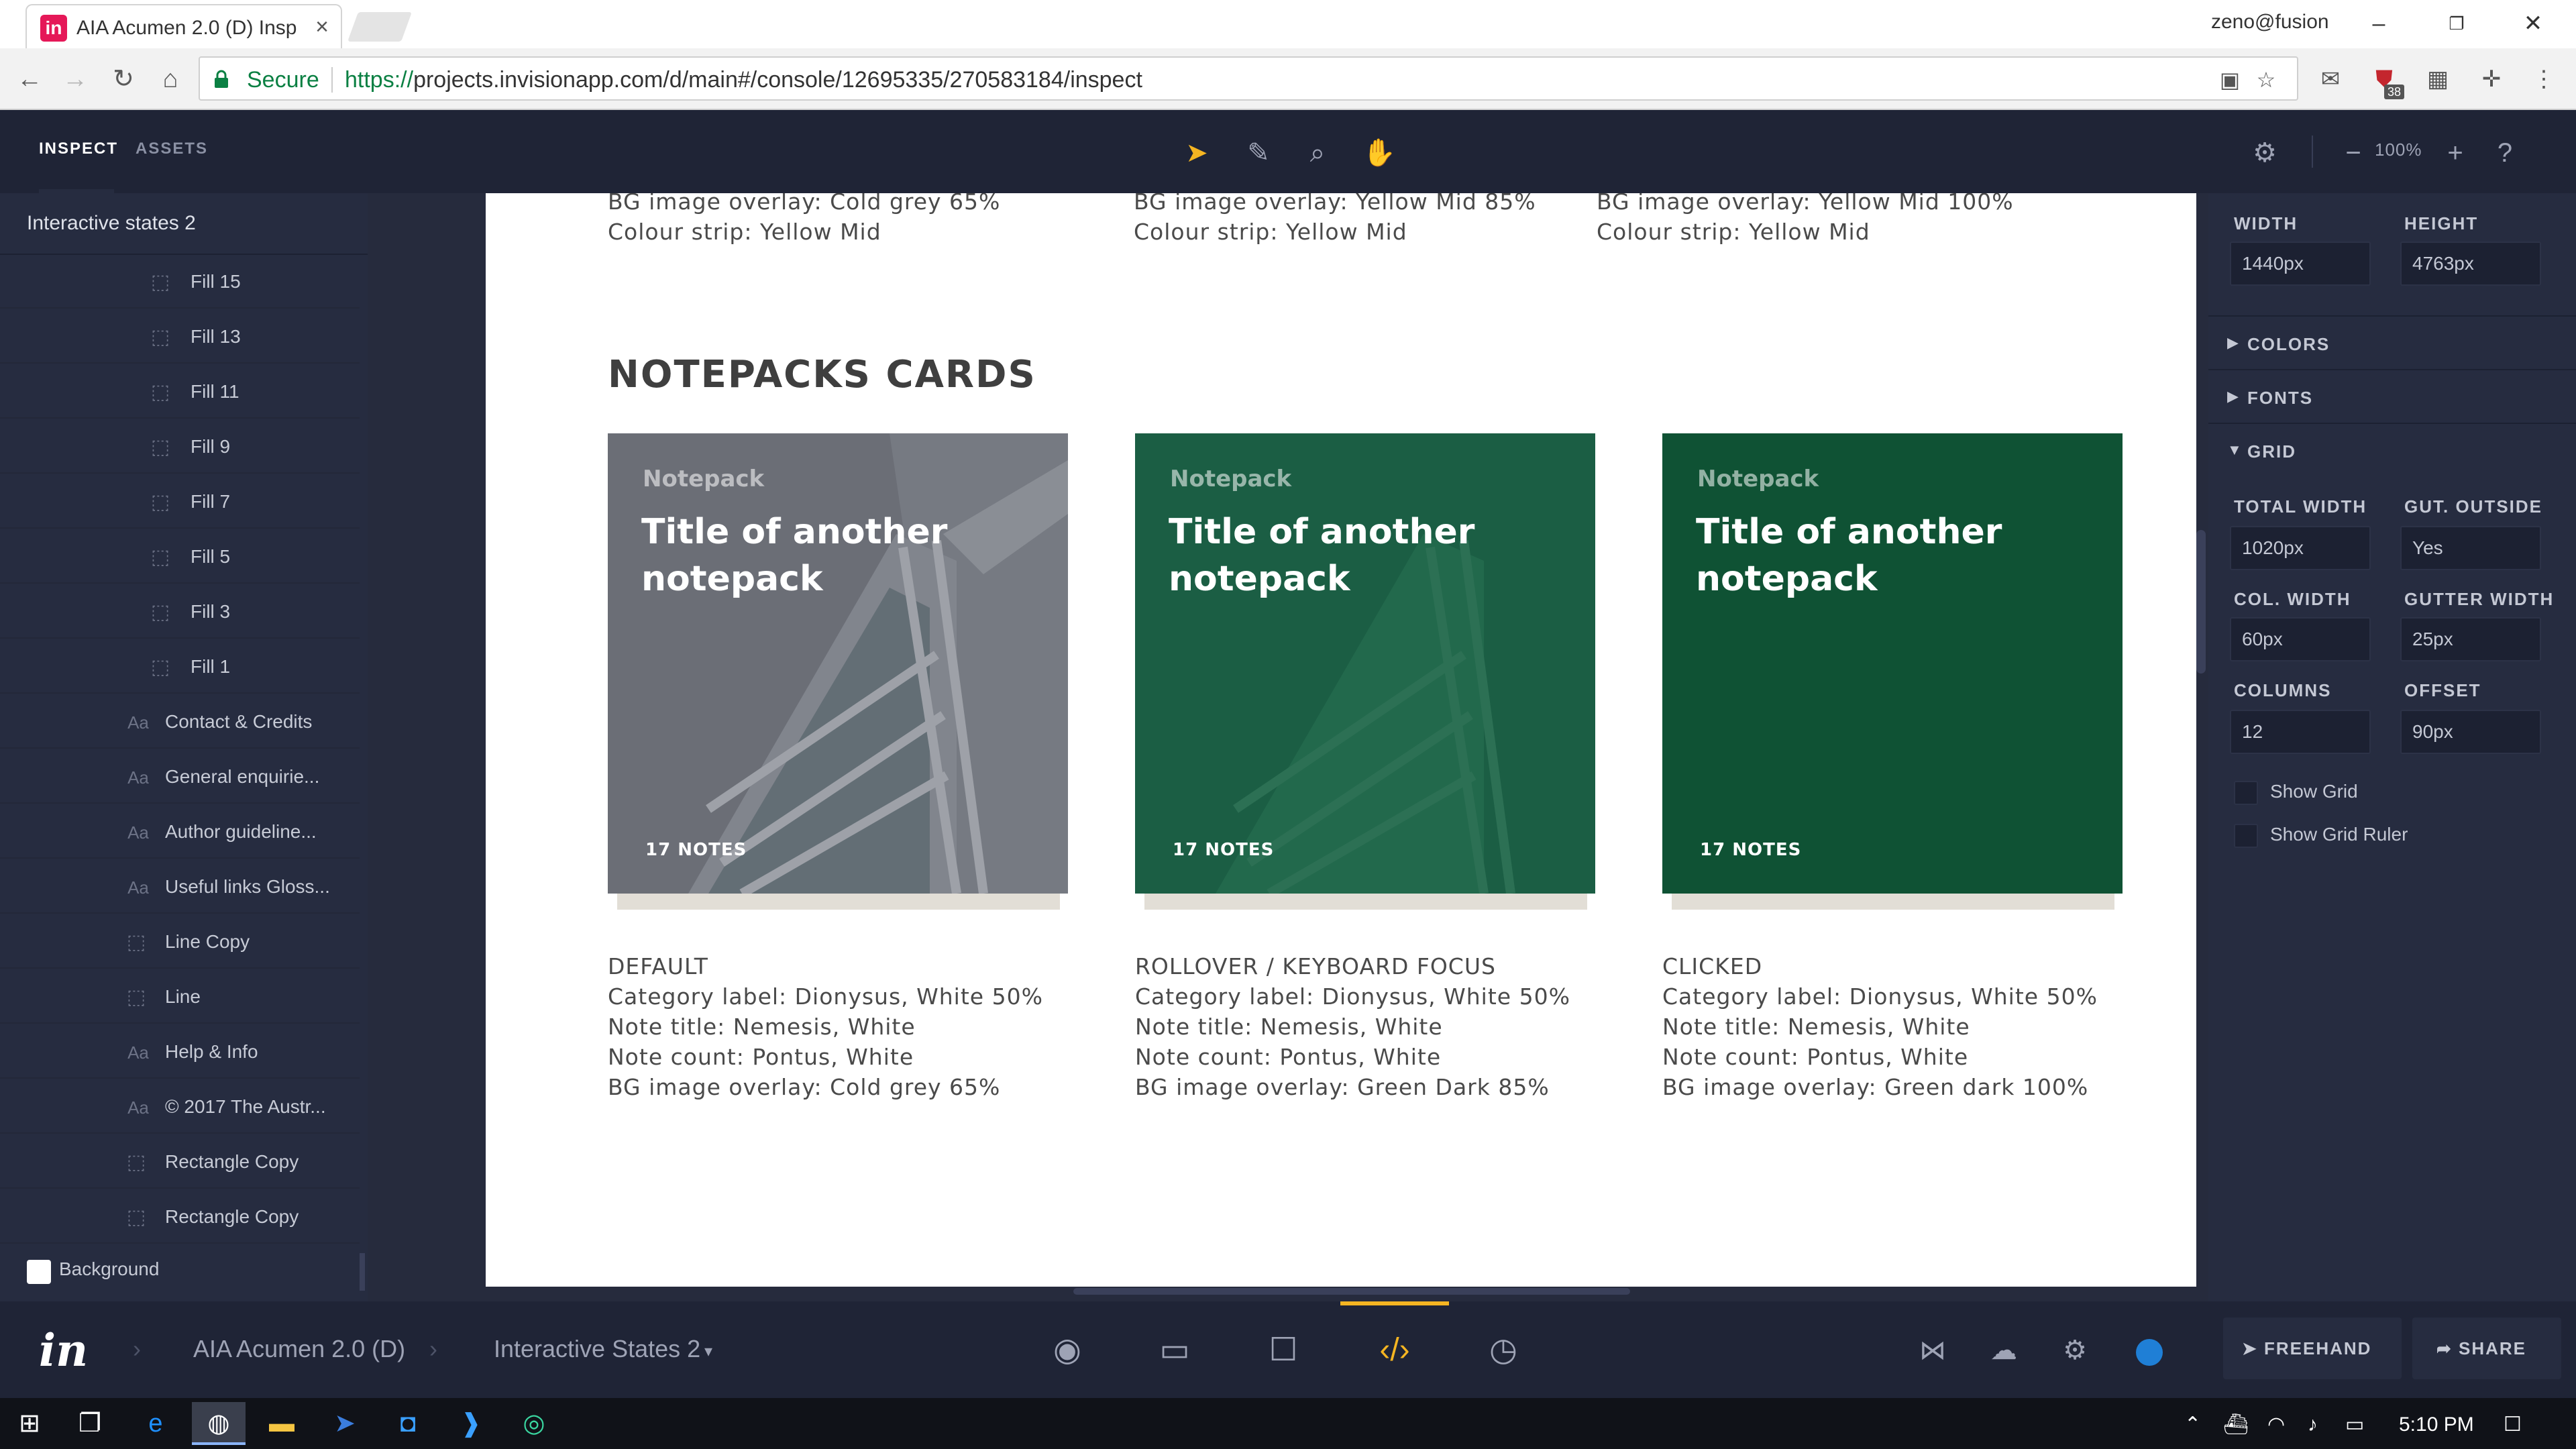 The width and height of the screenshot is (2576, 1449). I want to click on cast-icon: ▣, so click(2229, 80).